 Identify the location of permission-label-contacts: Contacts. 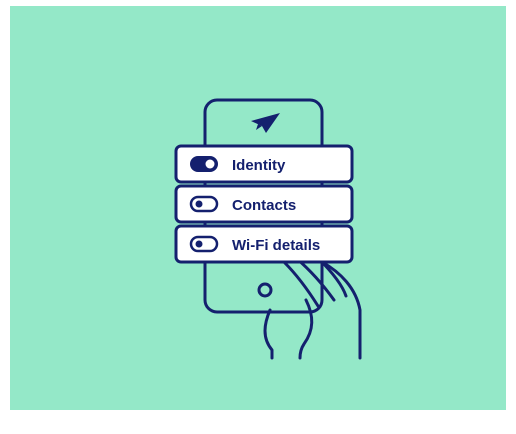
(264, 205).